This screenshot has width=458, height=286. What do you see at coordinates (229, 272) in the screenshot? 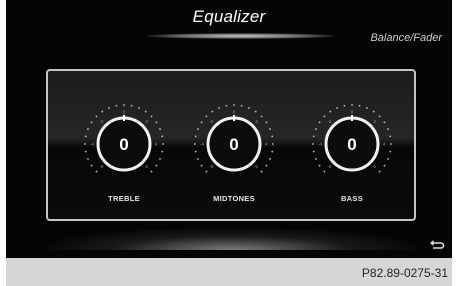
I see `figure-caption-bar: P82.89-0275-31` at bounding box center [229, 272].